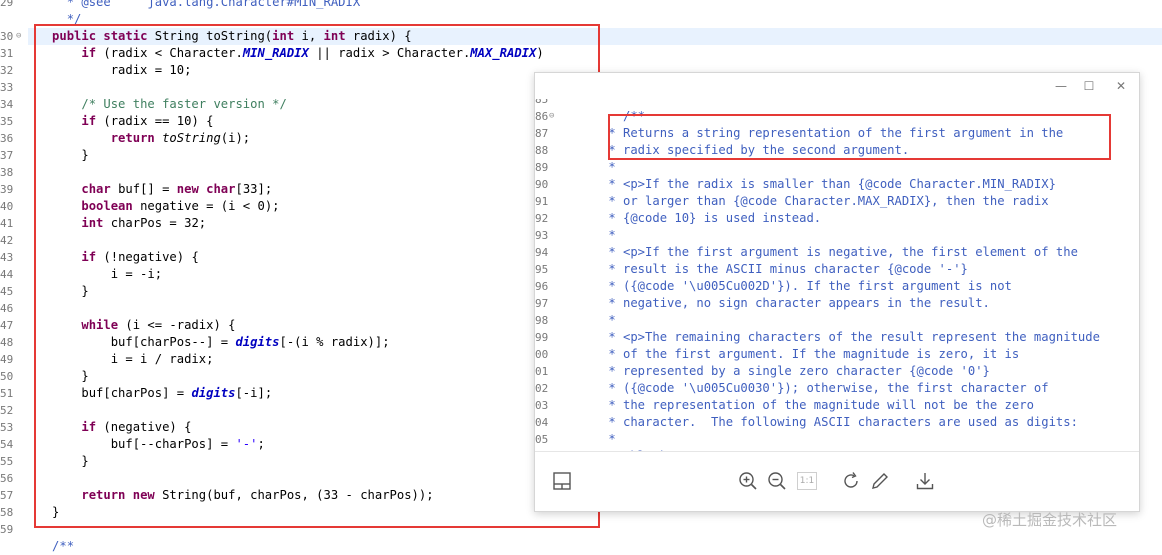 This screenshot has width=1162, height=555. Describe the element at coordinates (623, 116) in the screenshot. I see `javadoc-line: /**` at that location.